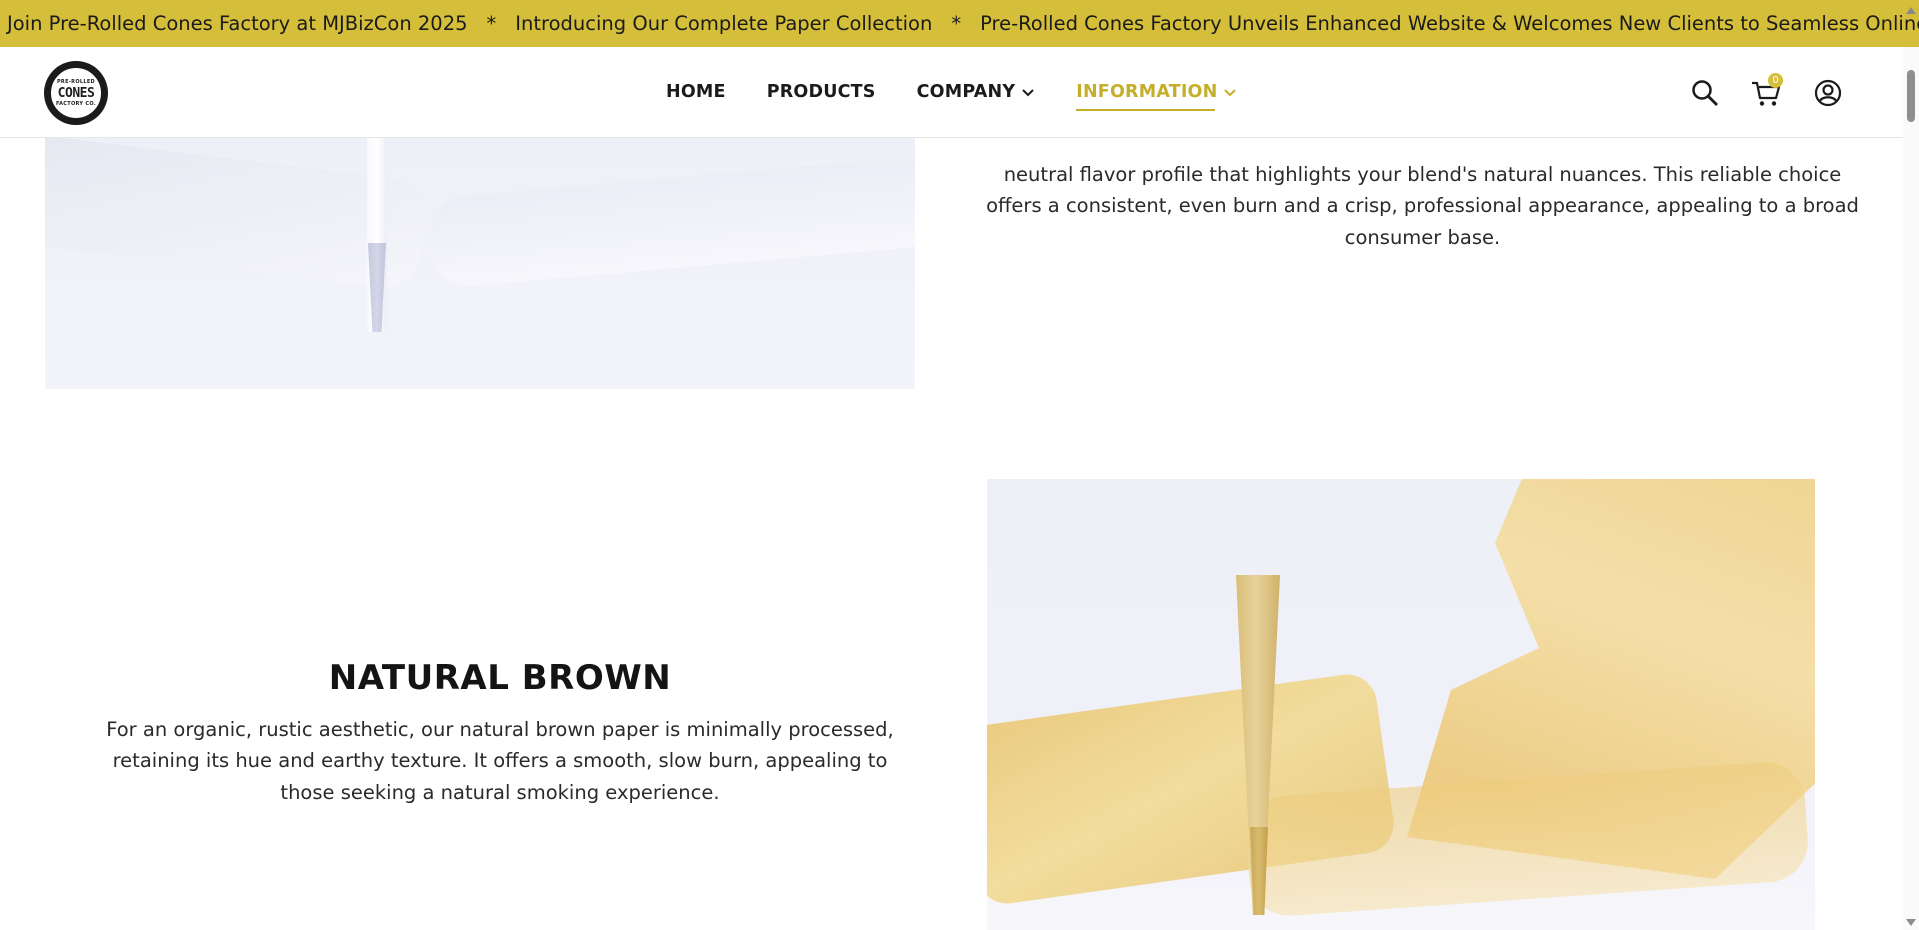  I want to click on white-paper-cone-image, so click(480, 263).